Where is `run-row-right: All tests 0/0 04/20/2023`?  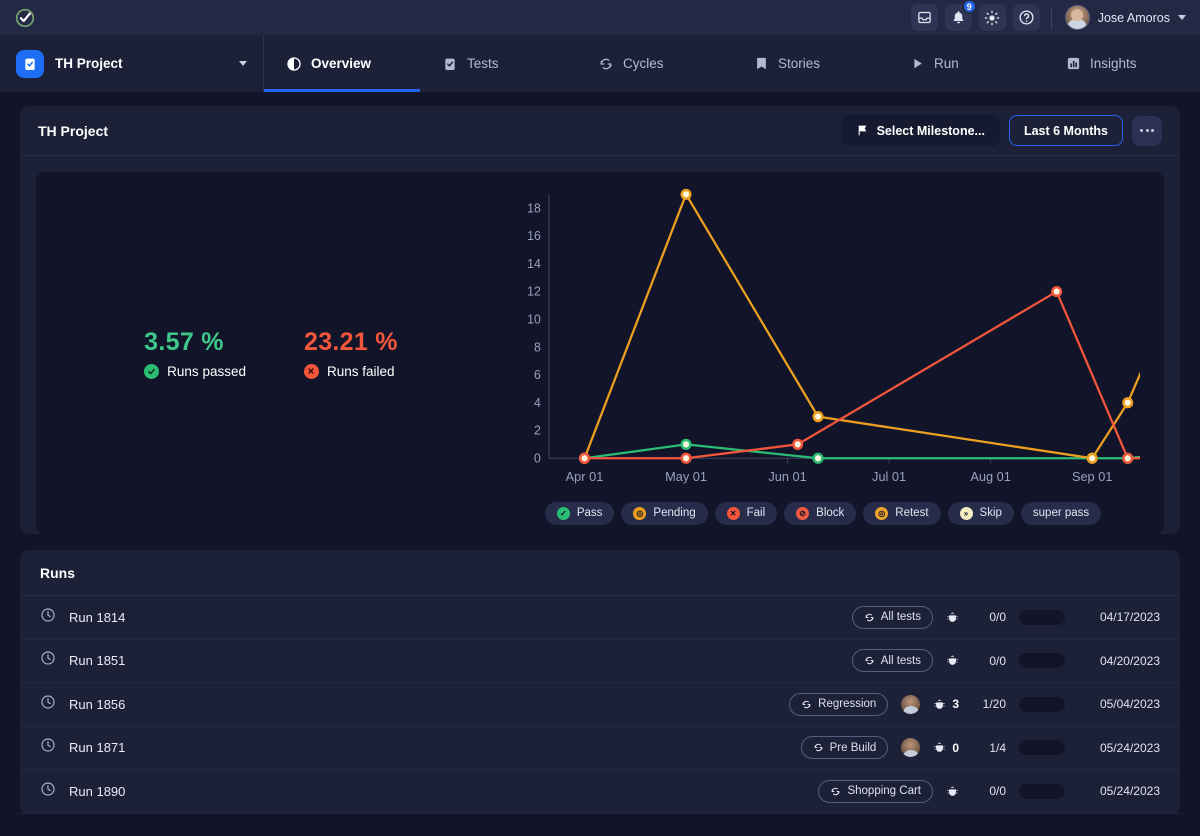 run-row-right: All tests 0/0 04/20/2023 is located at coordinates (1005, 661).